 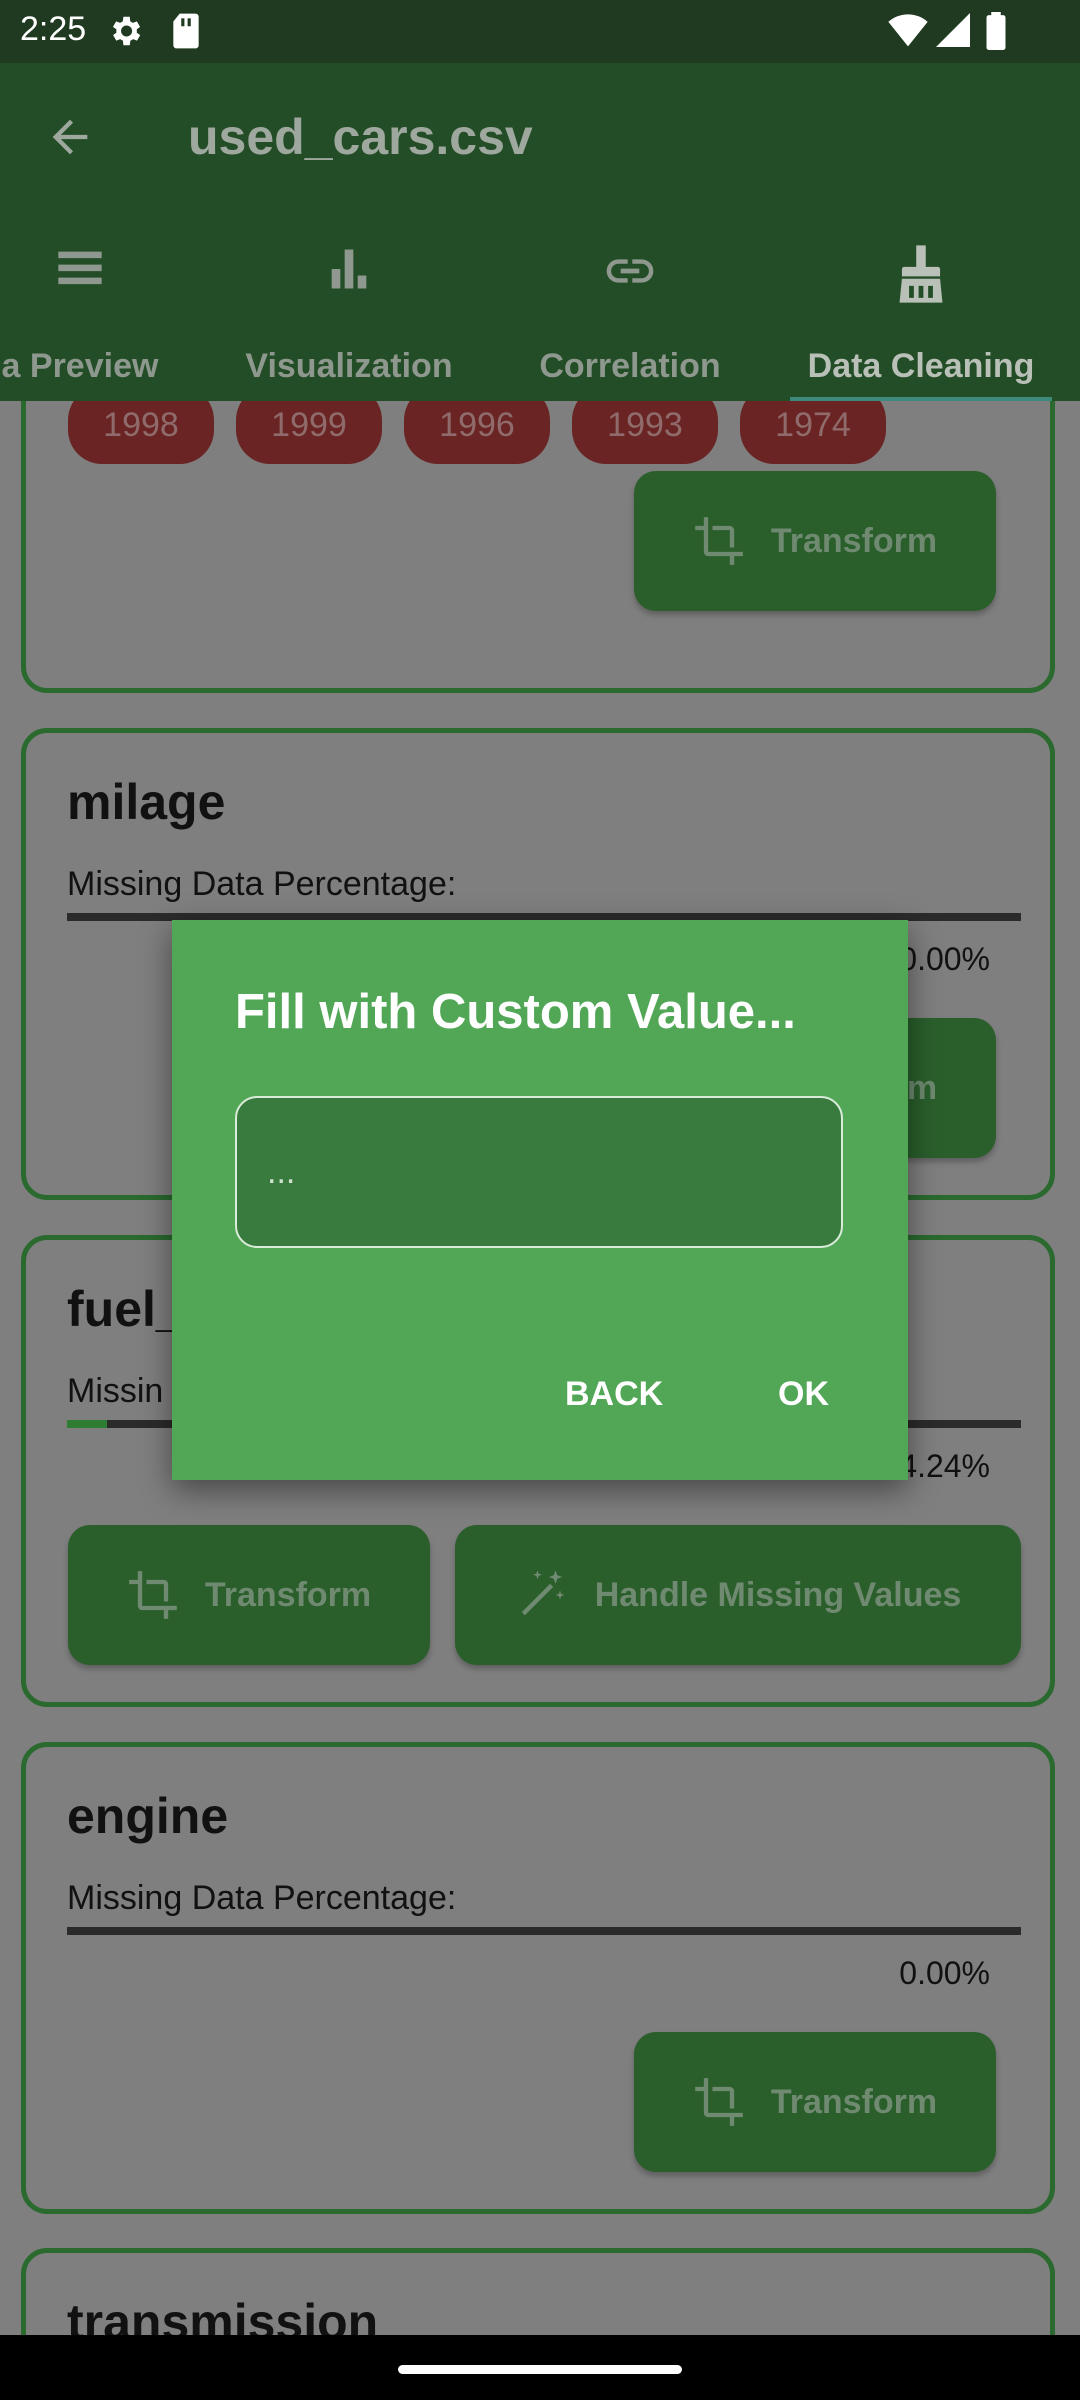 What do you see at coordinates (540, 31) in the screenshot?
I see `status-bar: 2:25` at bounding box center [540, 31].